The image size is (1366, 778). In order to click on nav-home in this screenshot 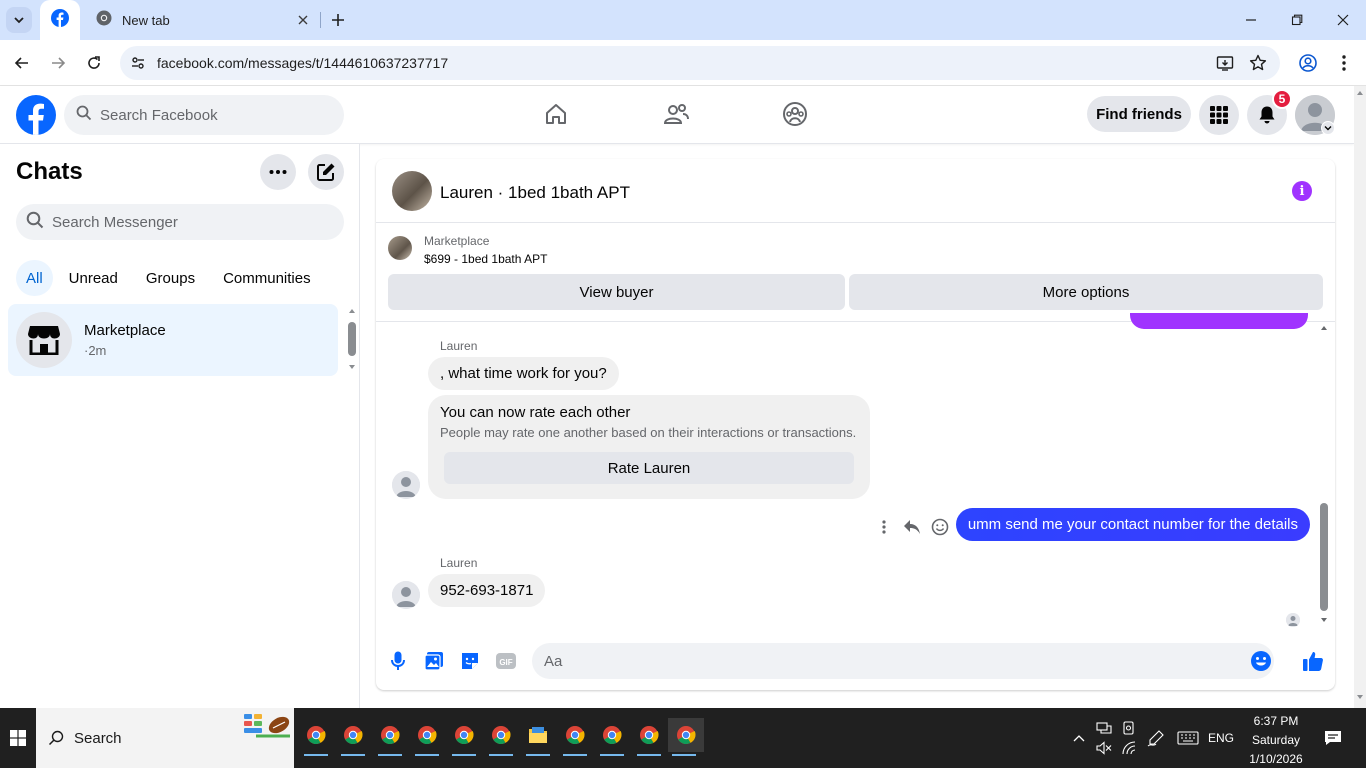, I will do `click(556, 114)`.